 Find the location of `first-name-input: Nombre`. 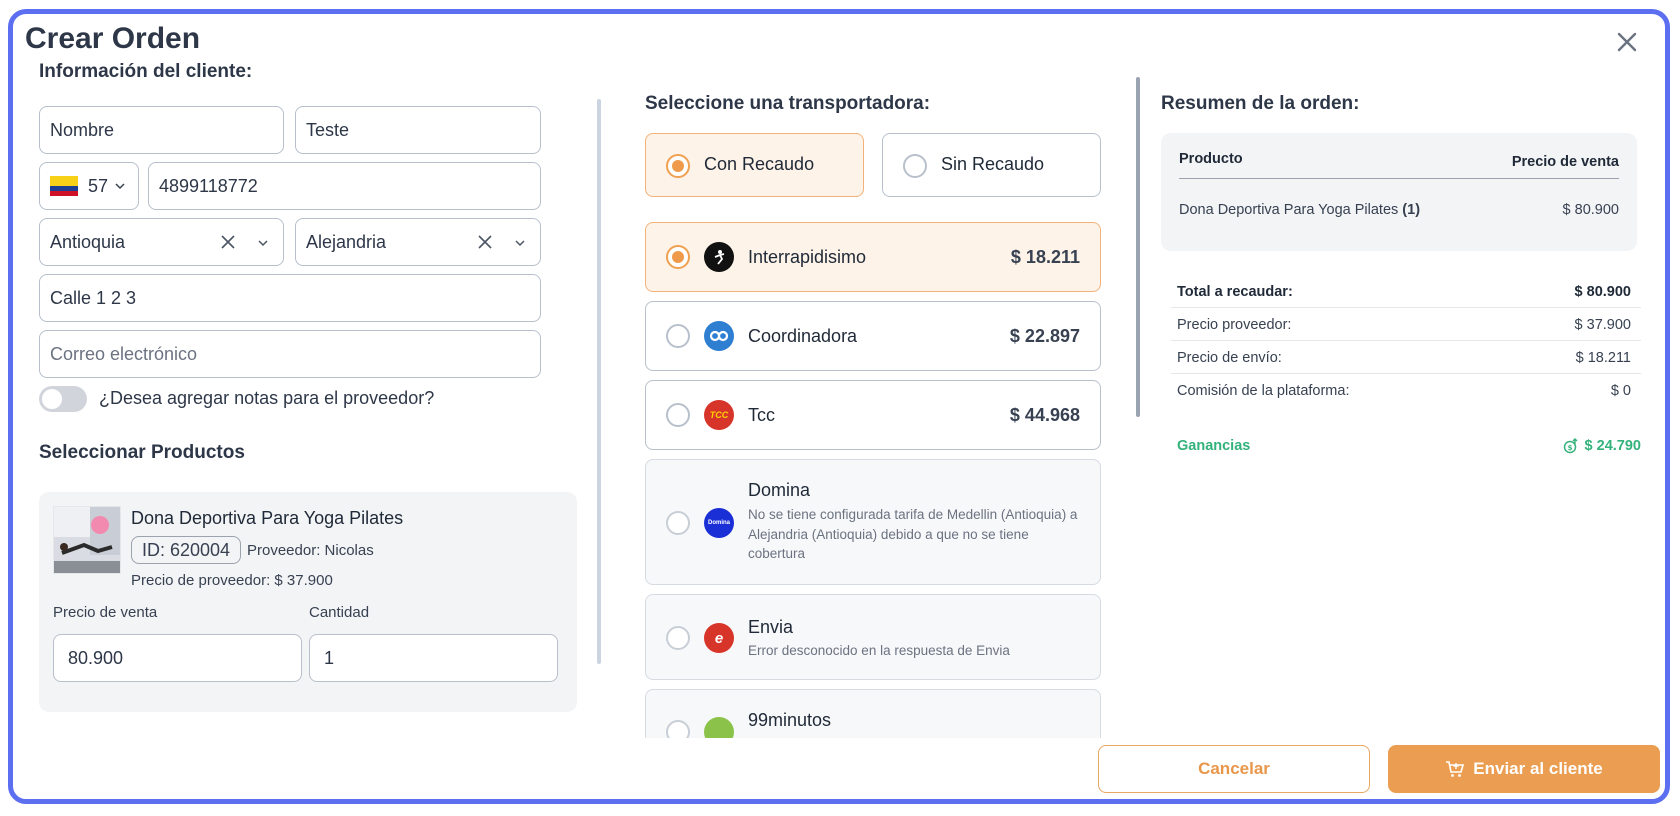

first-name-input: Nombre is located at coordinates (161, 130).